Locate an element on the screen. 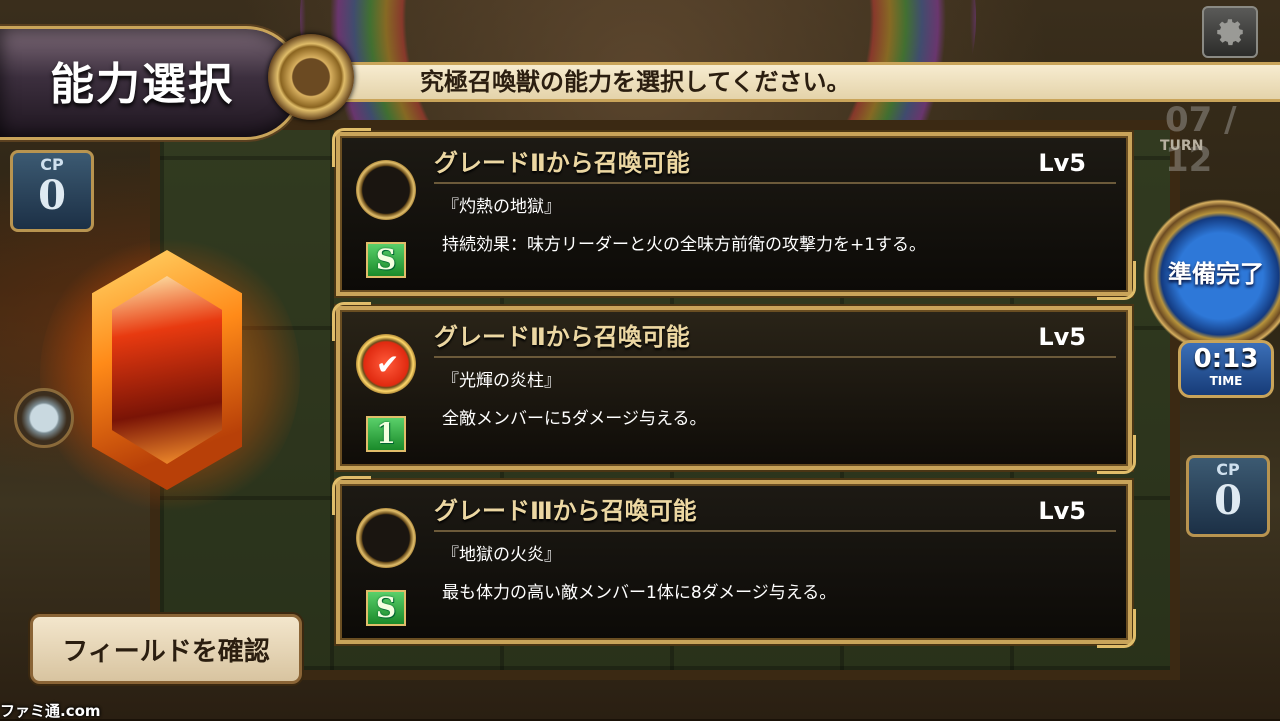  settings-button is located at coordinates (1230, 32).